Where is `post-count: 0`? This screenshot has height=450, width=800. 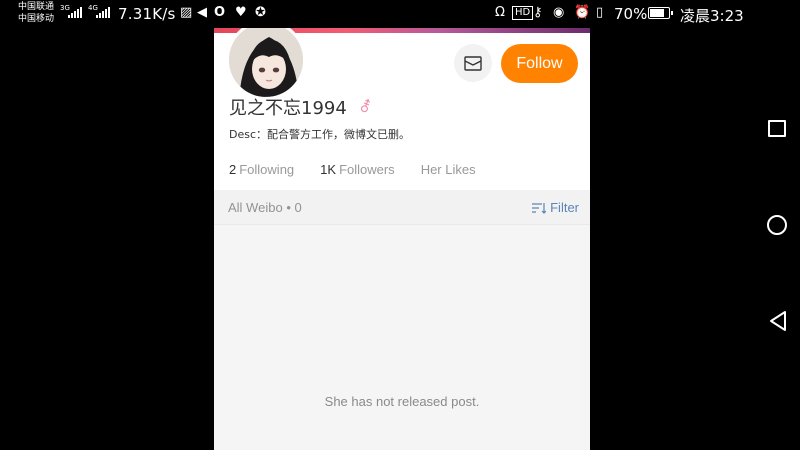 post-count: 0 is located at coordinates (298, 207).